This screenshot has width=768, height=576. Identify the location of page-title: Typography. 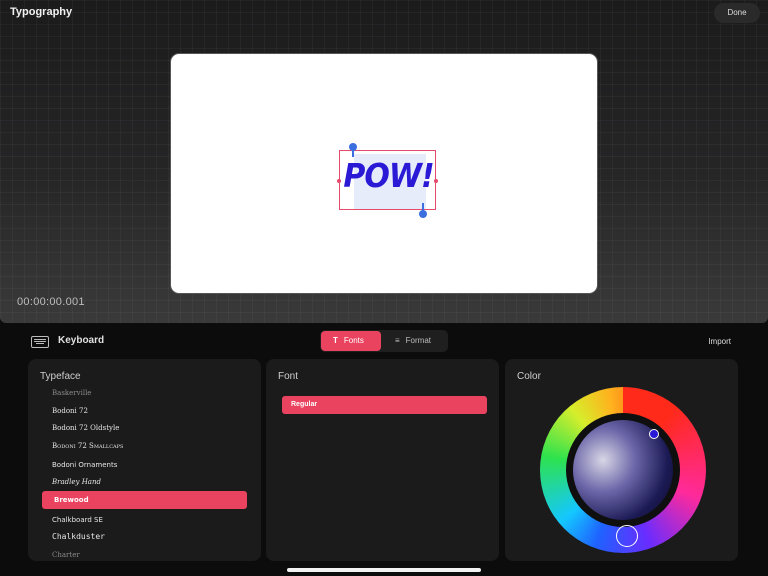
(41, 12).